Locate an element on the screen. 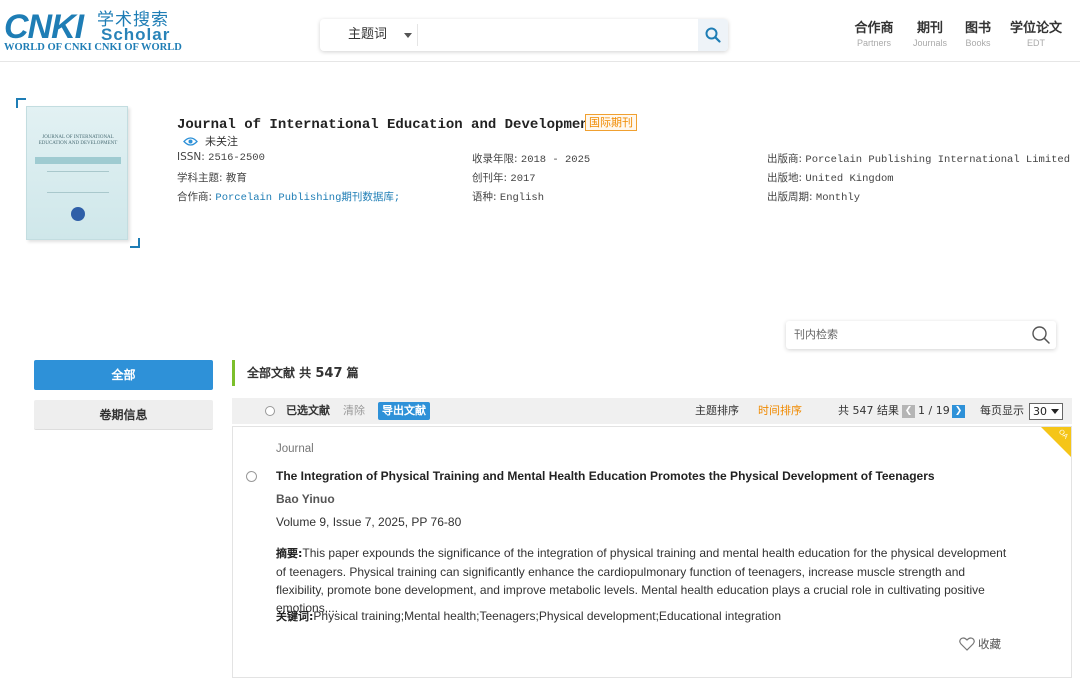 The width and height of the screenshot is (1080, 685). results-title-suffix: 篇 is located at coordinates (350, 373).